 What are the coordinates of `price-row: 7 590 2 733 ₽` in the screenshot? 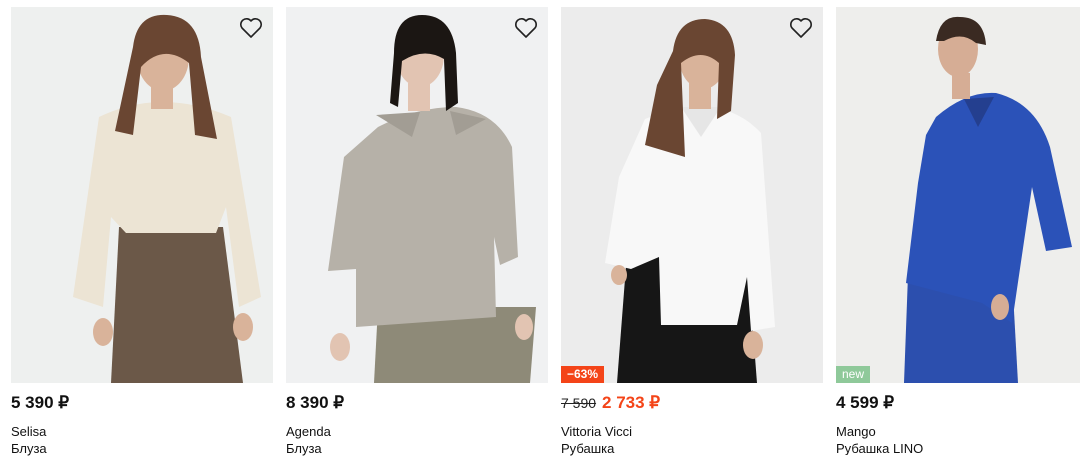 It's located at (610, 403).